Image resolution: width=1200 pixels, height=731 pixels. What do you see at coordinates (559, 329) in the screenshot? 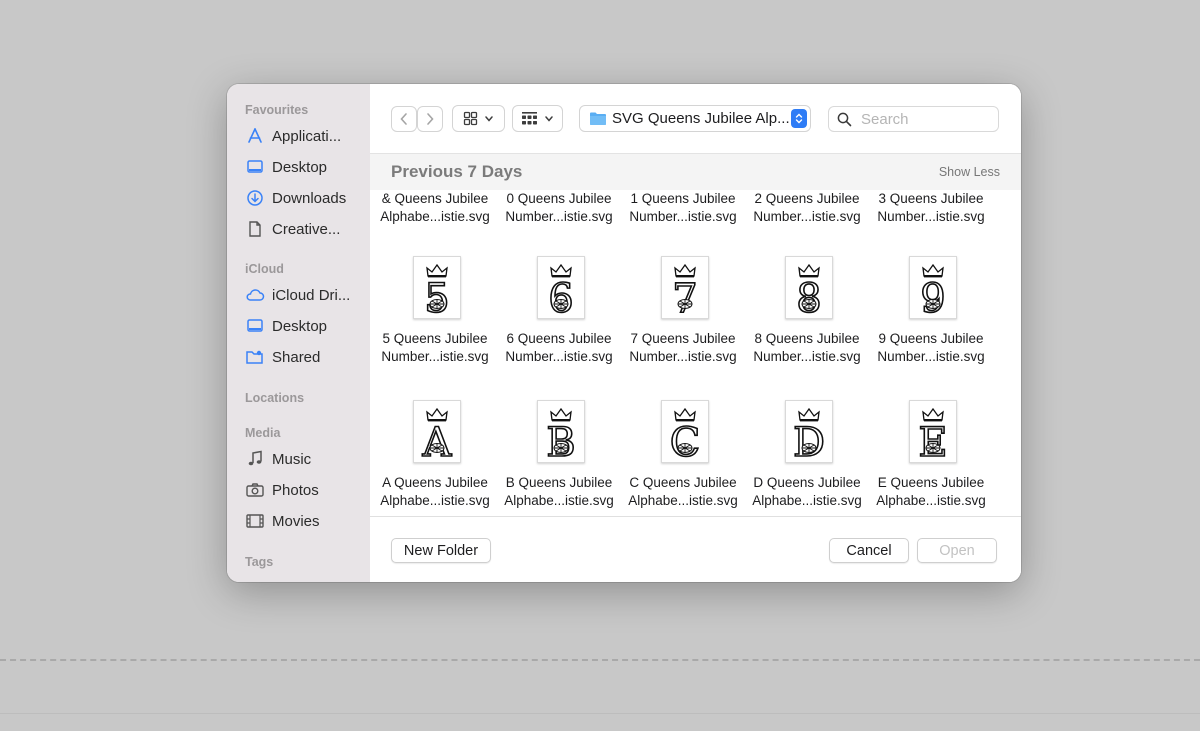
I see `file-item: 6 6 Queens Jubilee Number...istie.svg` at bounding box center [559, 329].